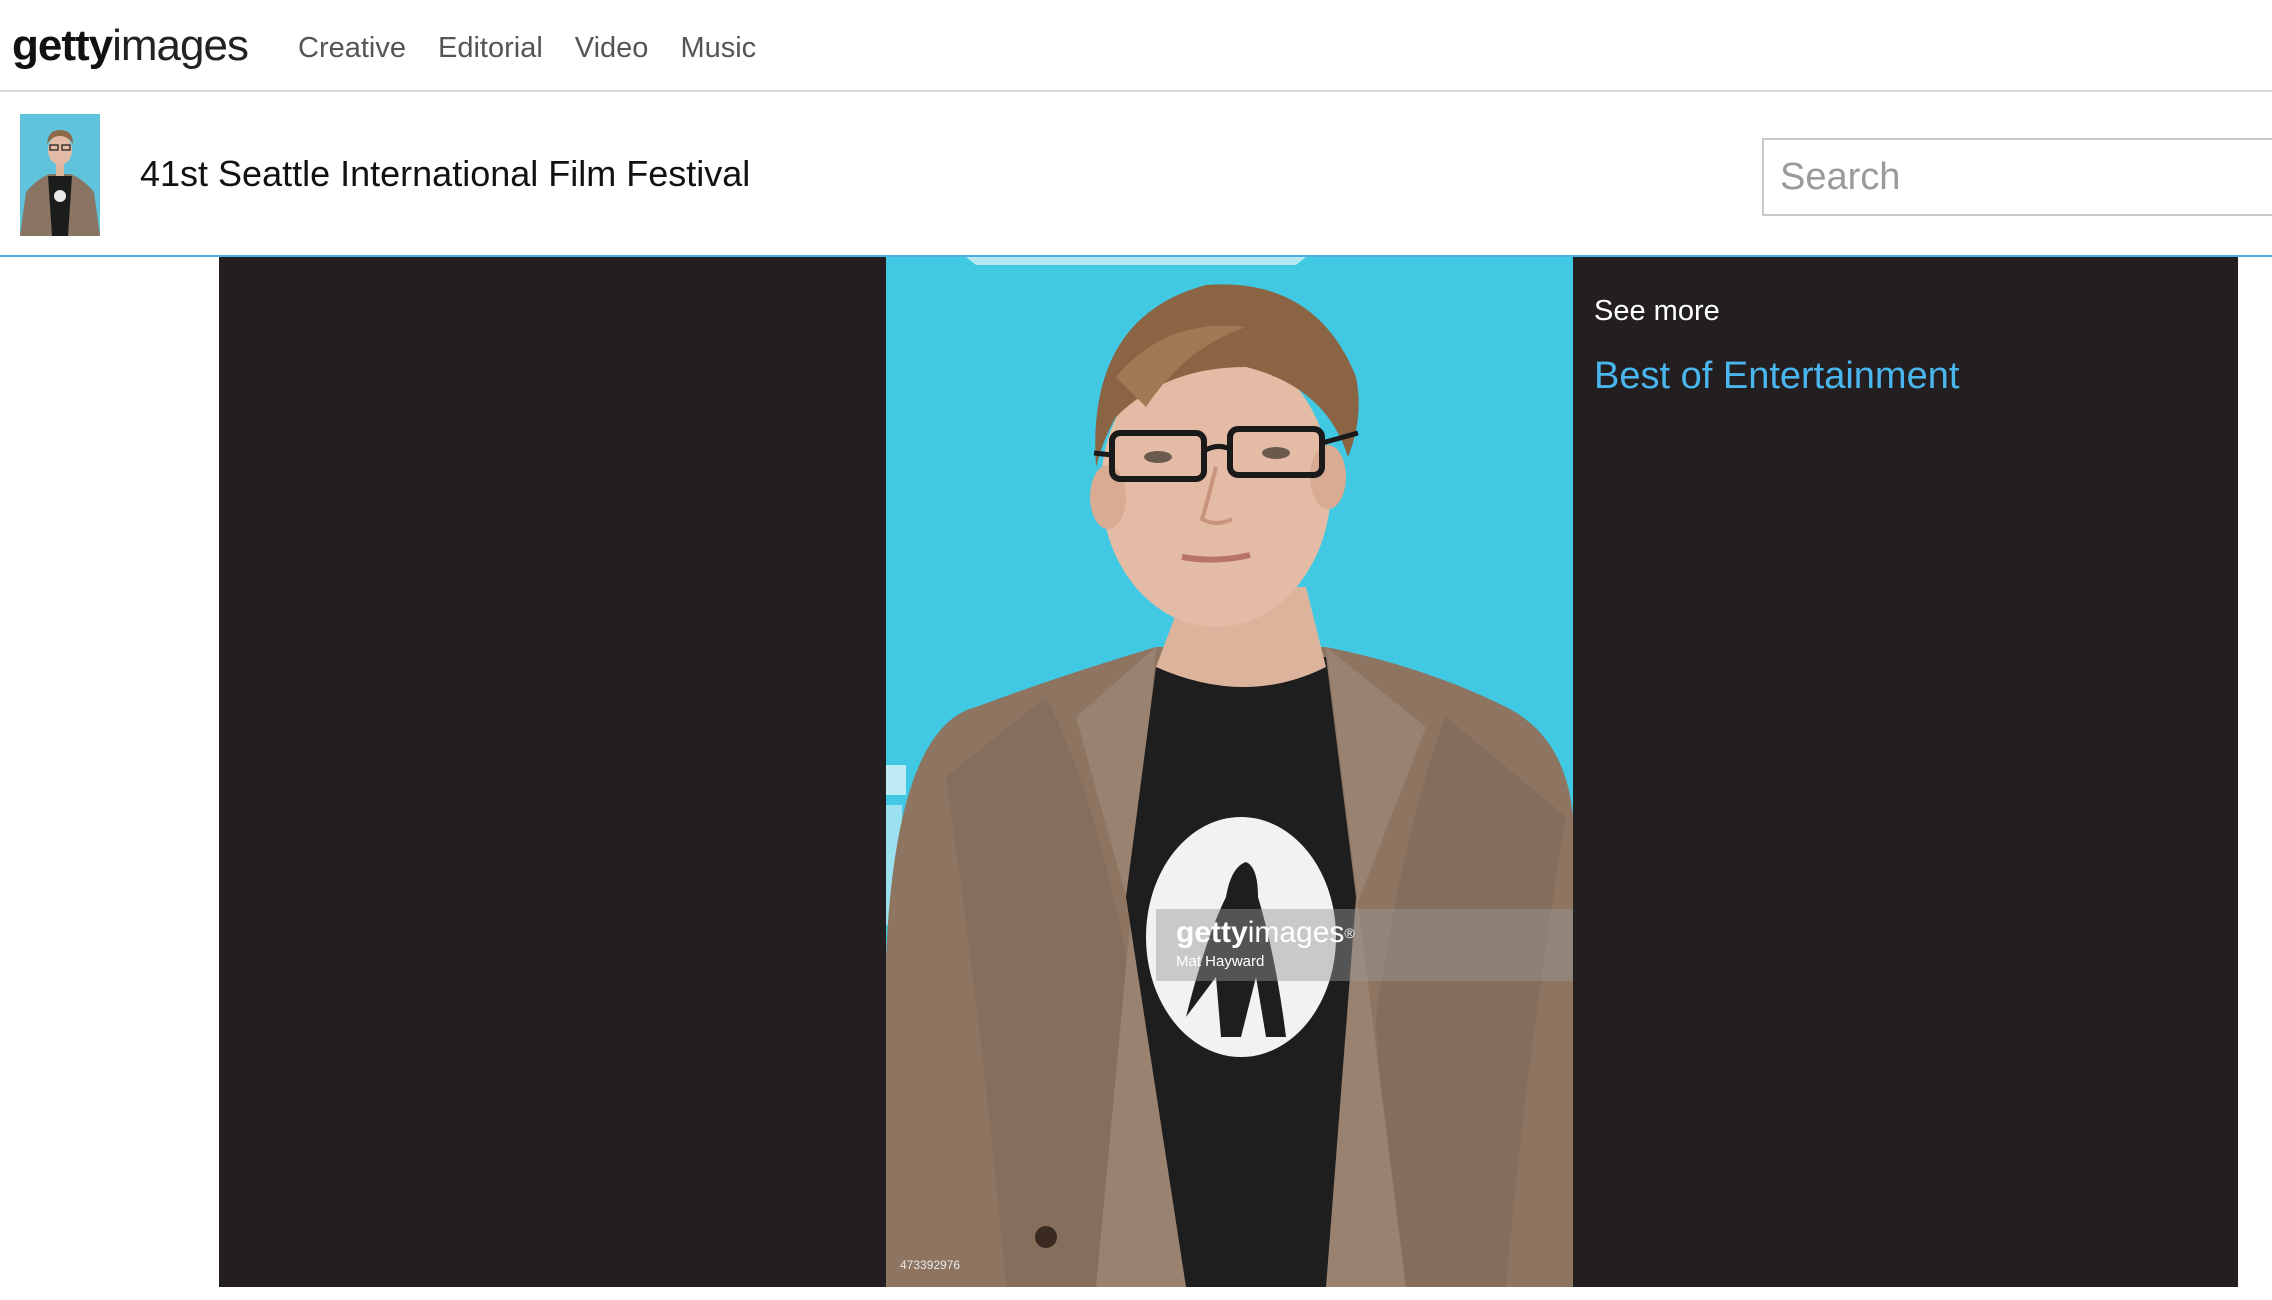 This screenshot has height=1300, width=2272. I want to click on watermark-logo: gettyimages®, so click(1265, 933).